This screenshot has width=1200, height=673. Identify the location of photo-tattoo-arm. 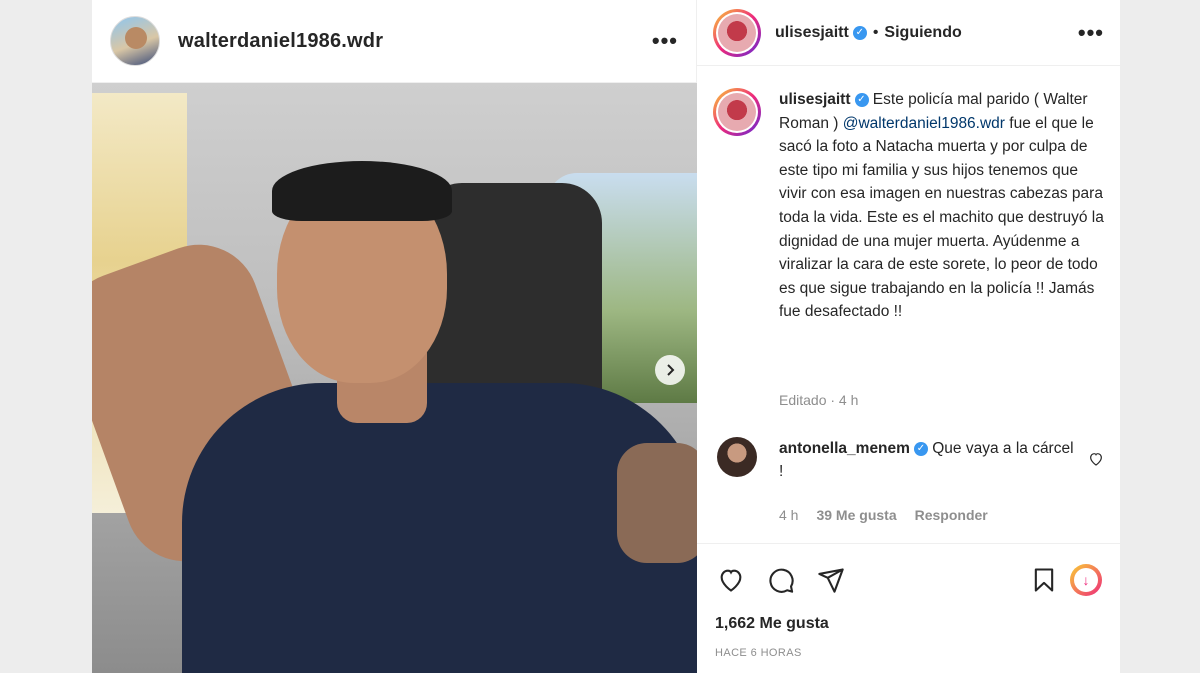
(657, 503).